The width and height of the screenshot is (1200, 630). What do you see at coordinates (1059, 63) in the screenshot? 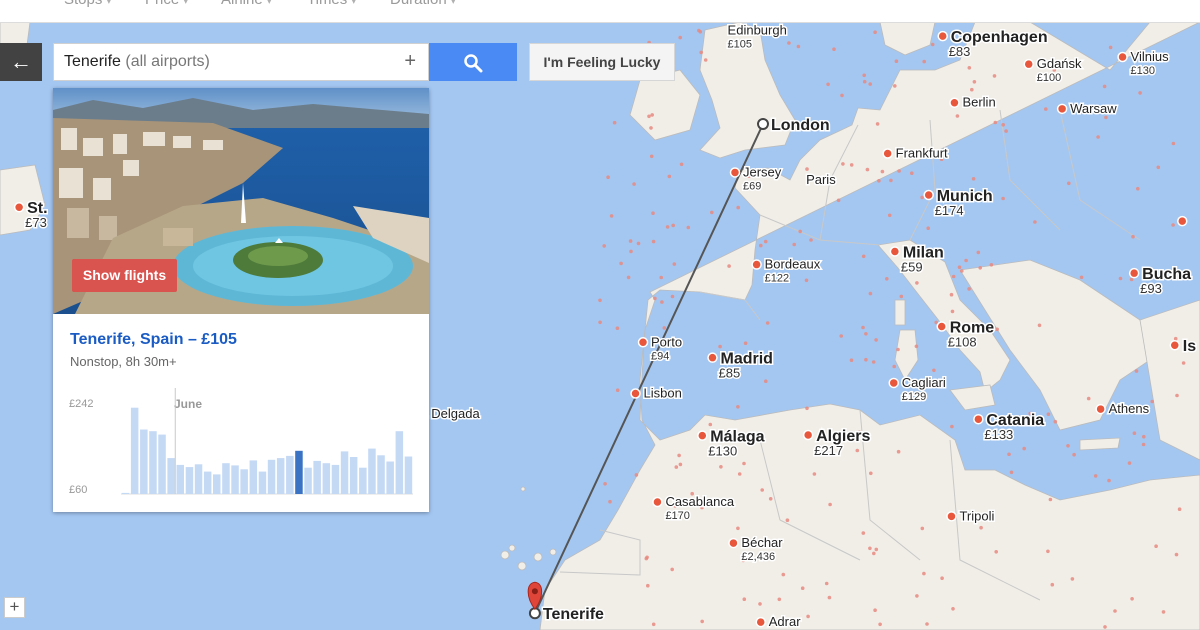
I see `city-name: Gdańsk` at bounding box center [1059, 63].